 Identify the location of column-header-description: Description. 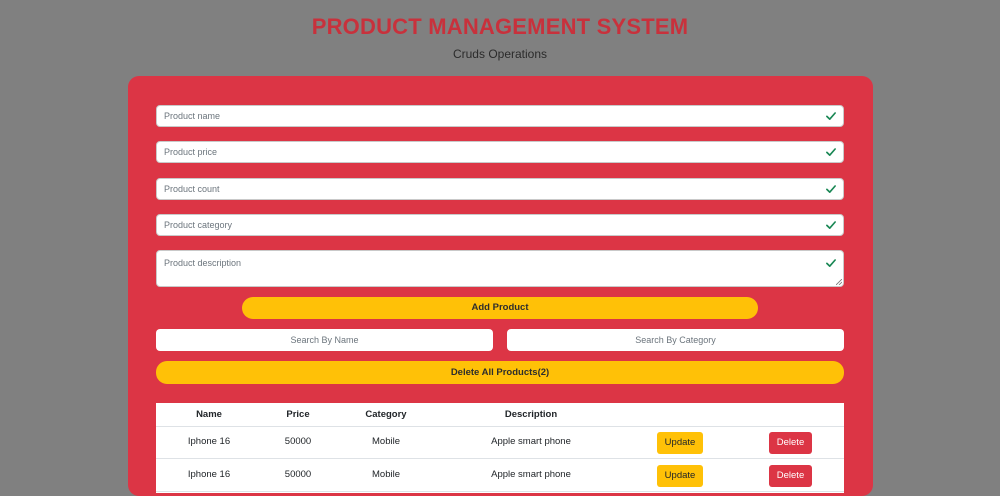
(531, 414).